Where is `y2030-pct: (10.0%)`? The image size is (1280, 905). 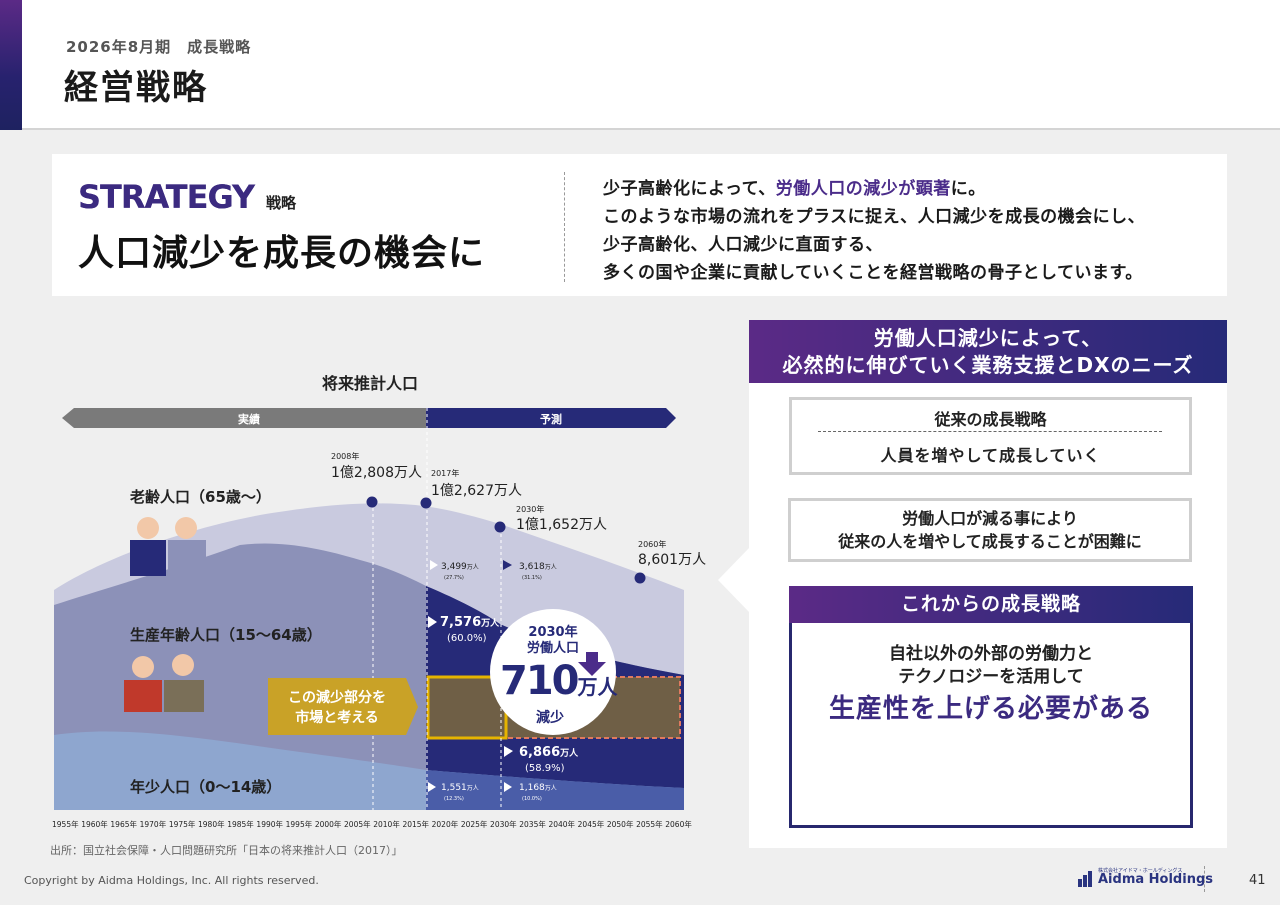 y2030-pct: (10.0%) is located at coordinates (532, 799).